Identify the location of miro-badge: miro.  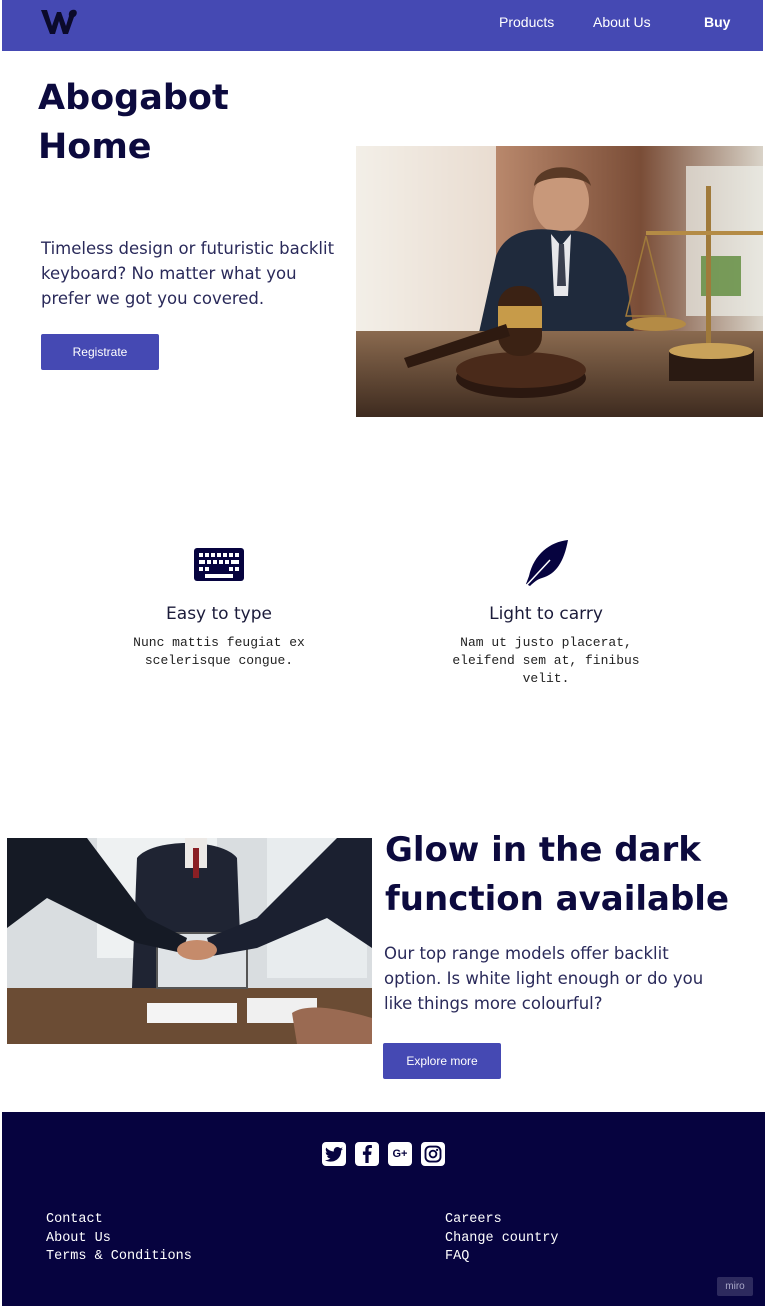
(735, 1286).